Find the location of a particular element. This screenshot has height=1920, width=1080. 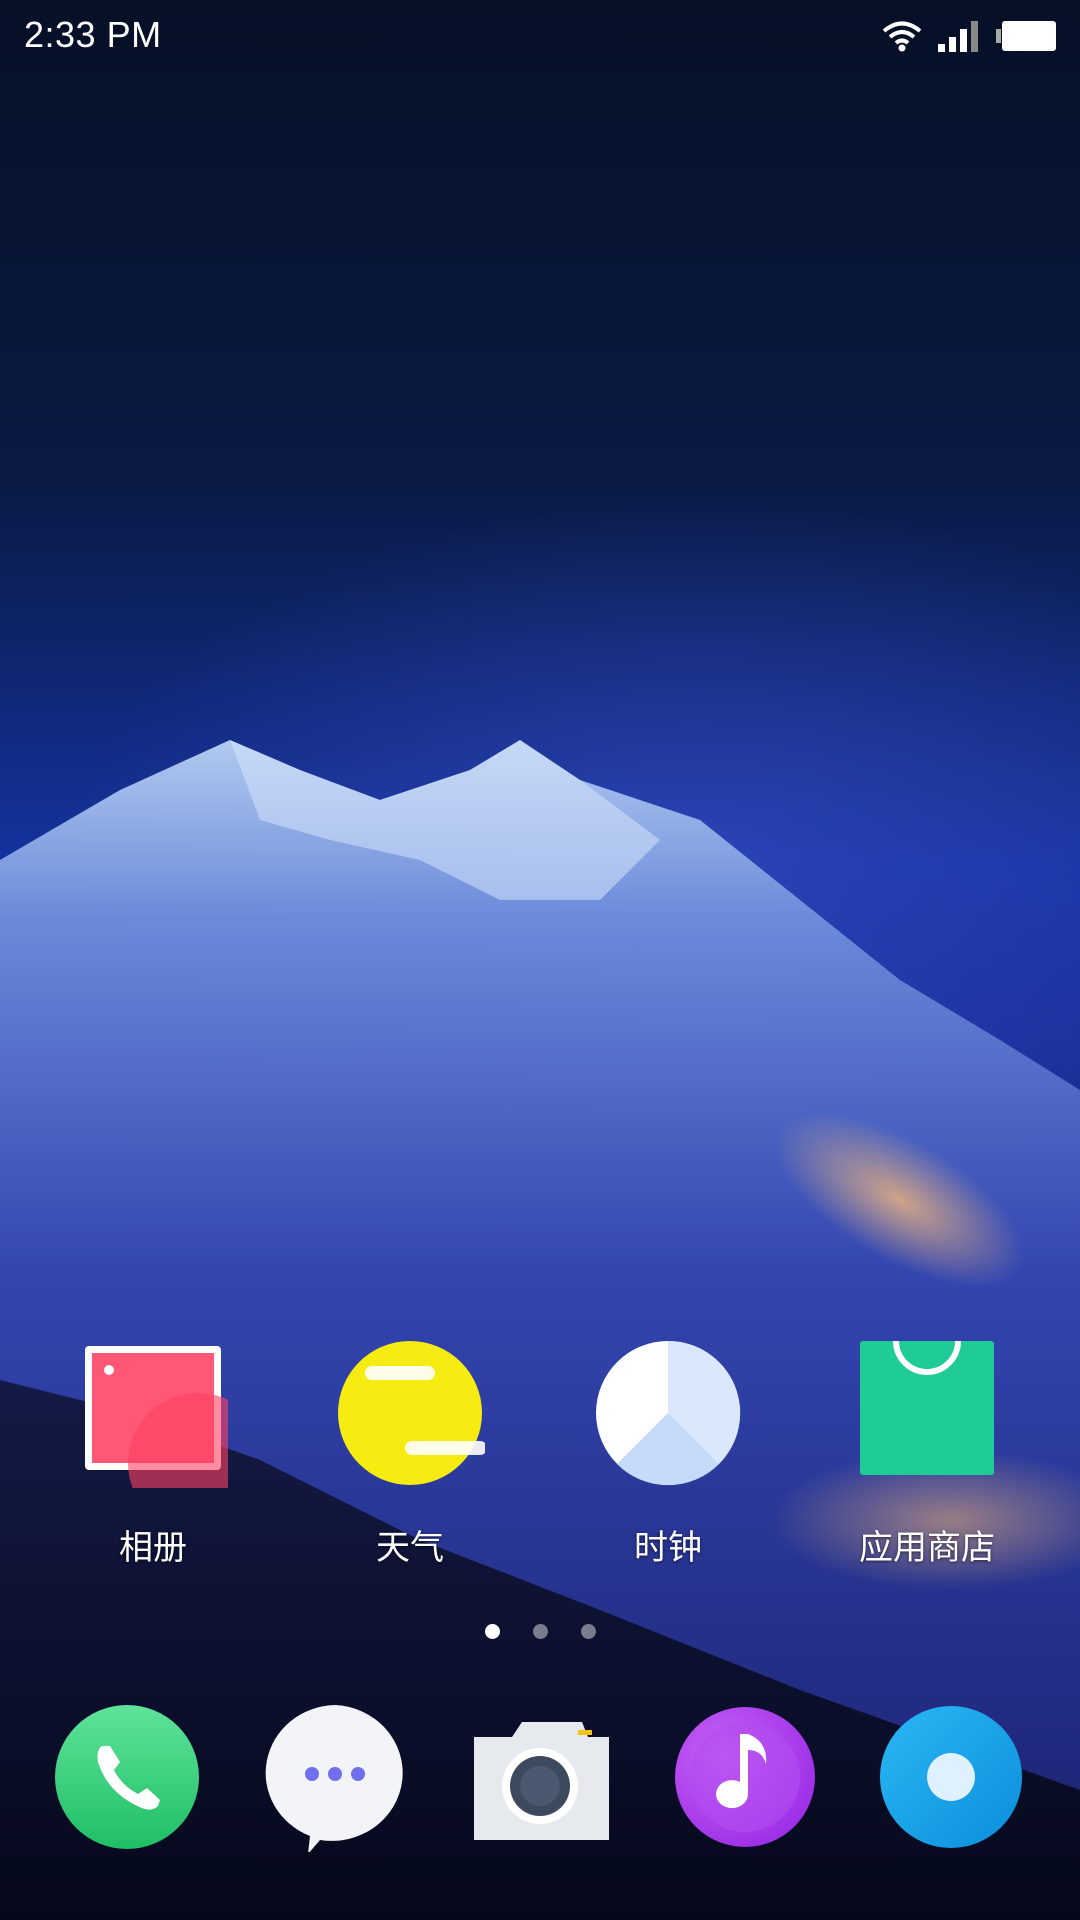

dock-camera is located at coordinates (539, 1777).